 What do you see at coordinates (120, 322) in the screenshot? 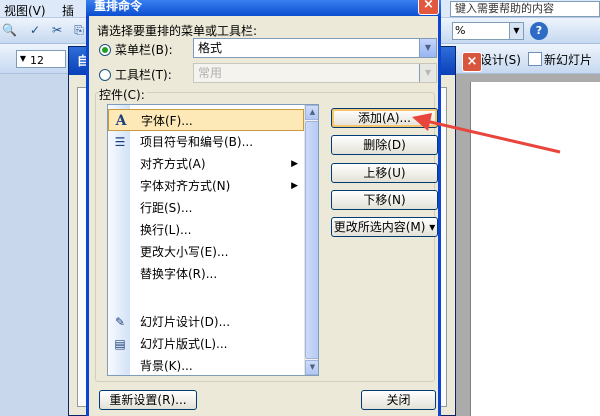
I see `slide-design-icon: ✎` at bounding box center [120, 322].